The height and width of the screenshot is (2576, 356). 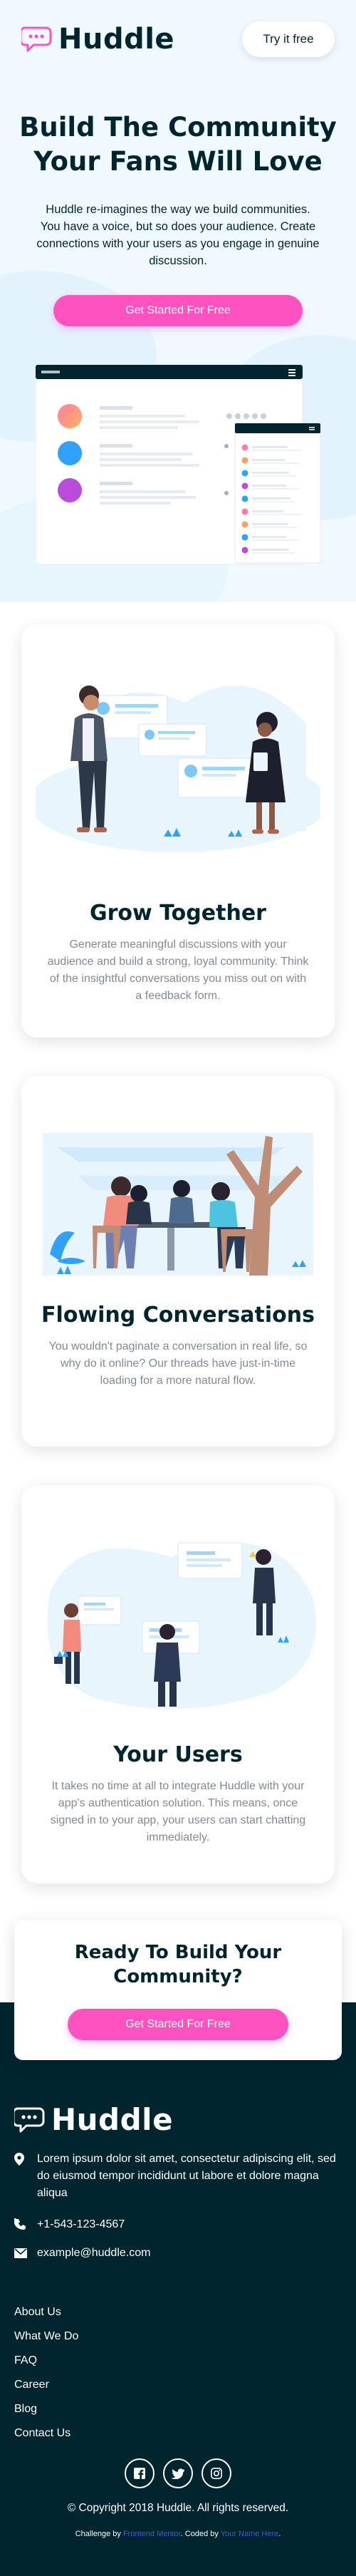 I want to click on mail-icon, so click(x=25, y=2254).